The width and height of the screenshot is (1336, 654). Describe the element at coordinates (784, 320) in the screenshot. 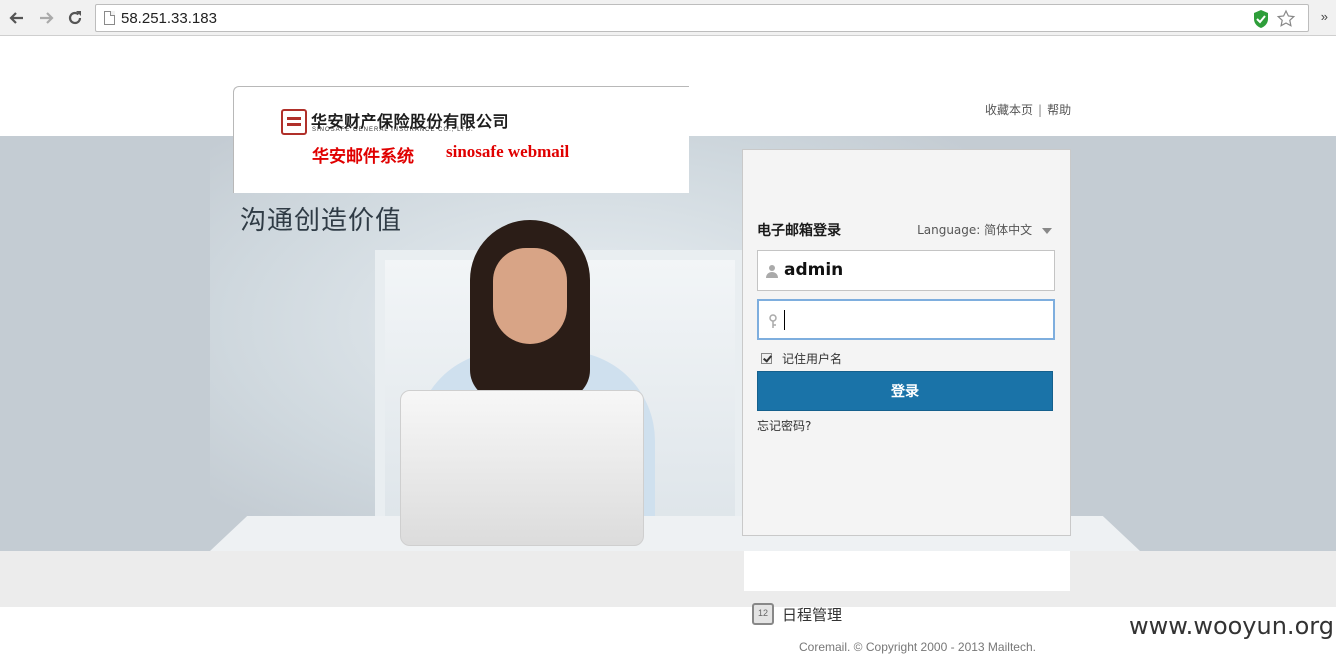

I see `text-cursor` at that location.